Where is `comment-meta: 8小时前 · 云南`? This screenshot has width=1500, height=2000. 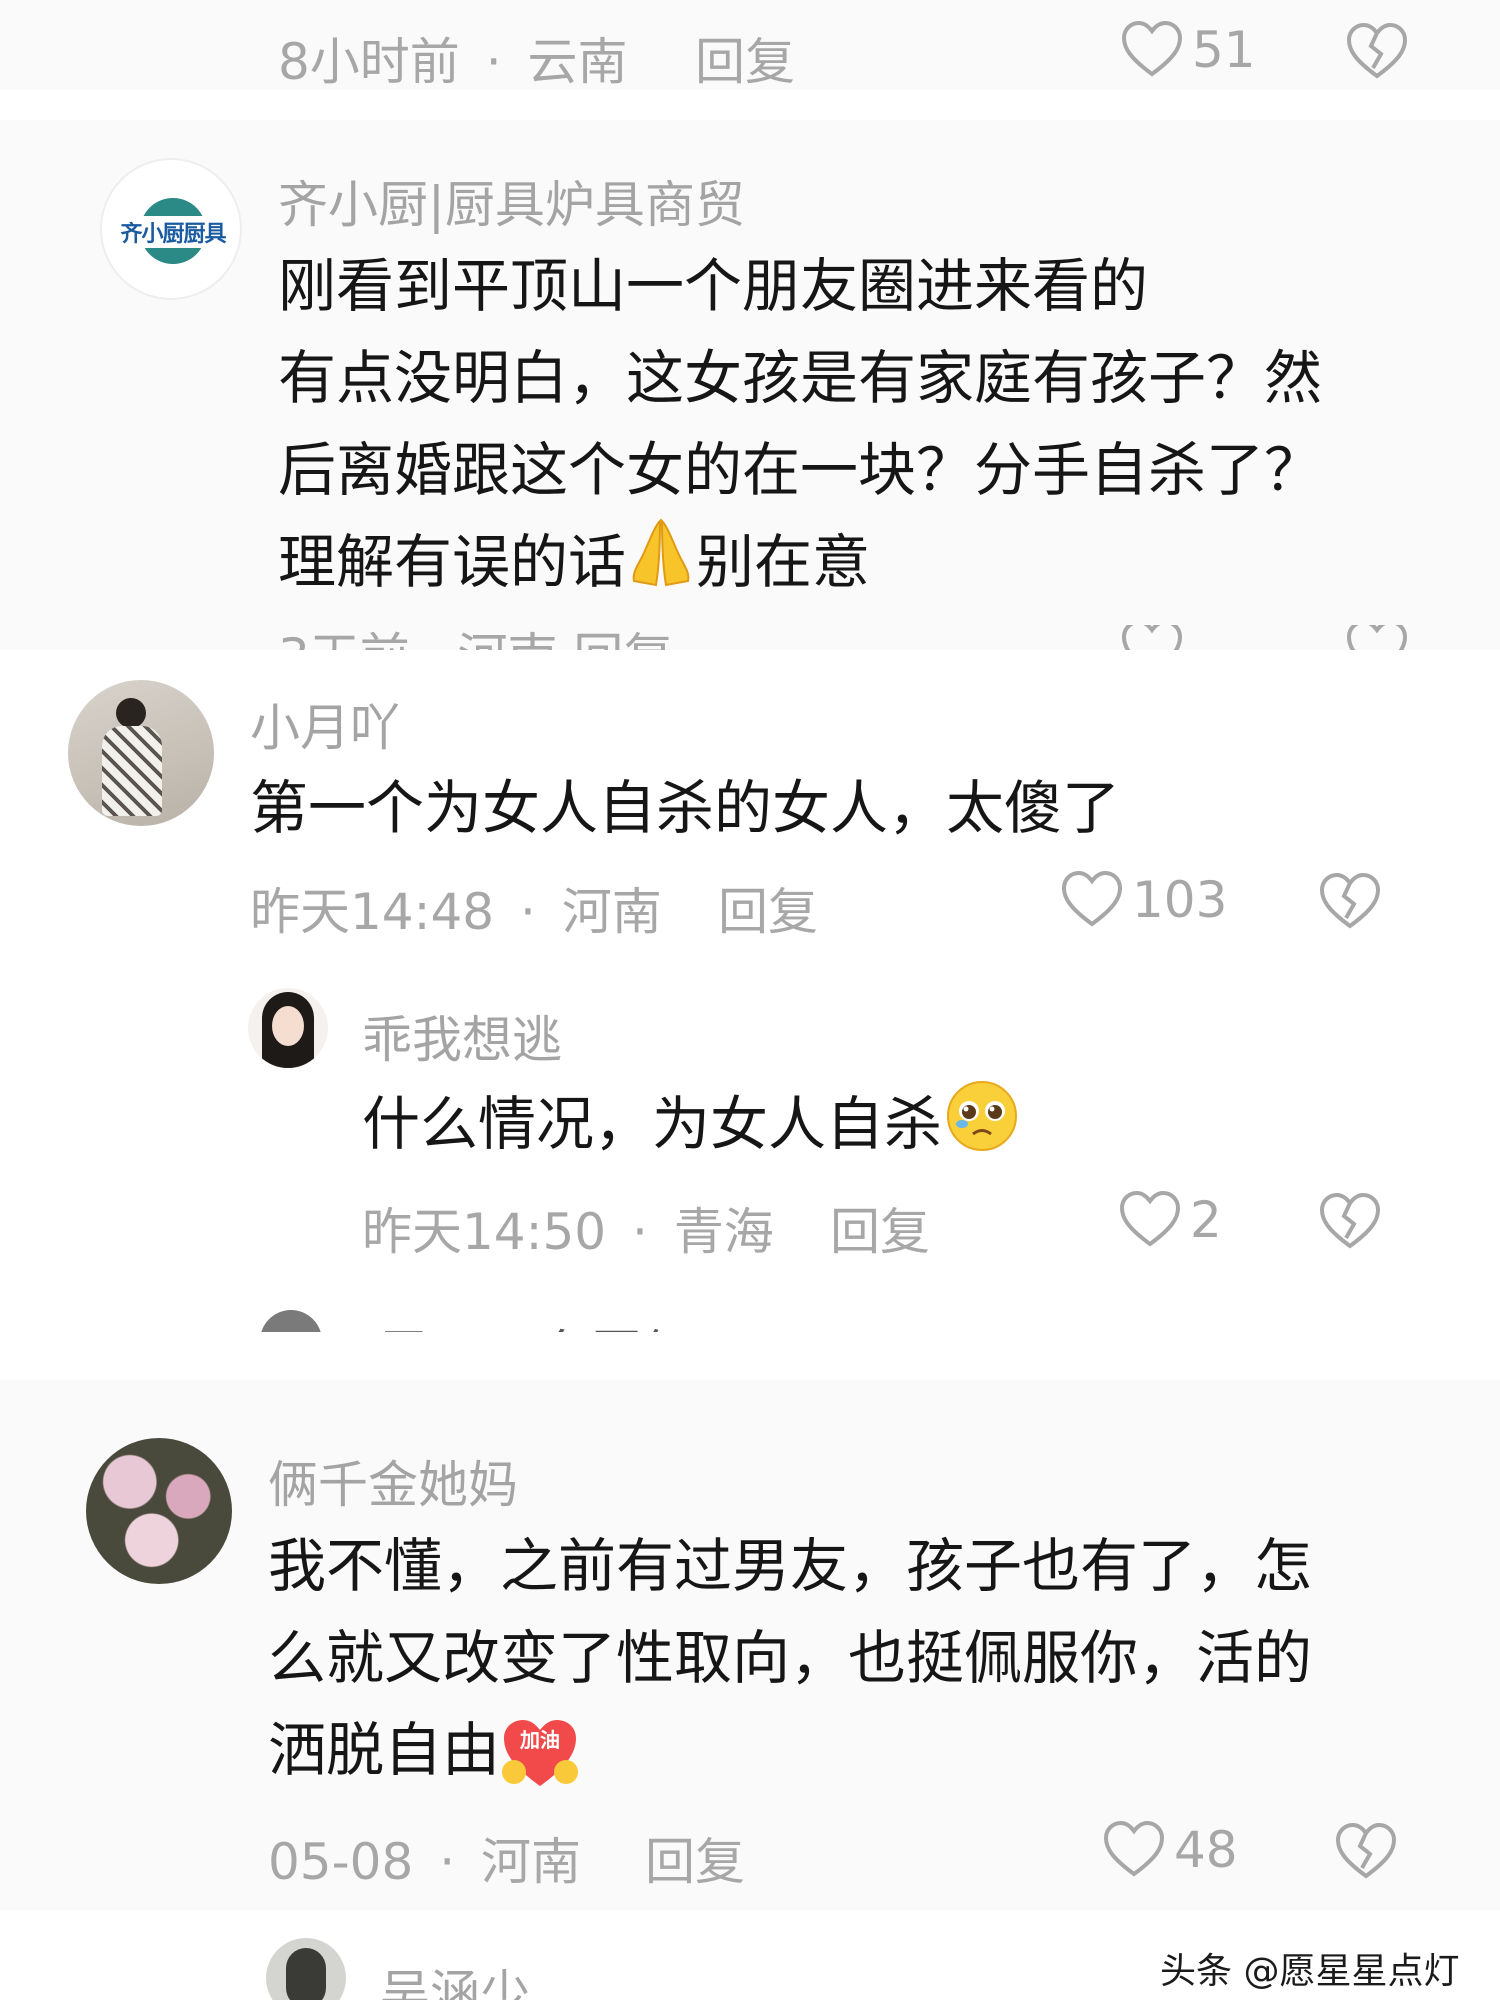 comment-meta: 8小时前 · 云南 is located at coordinates (453, 58).